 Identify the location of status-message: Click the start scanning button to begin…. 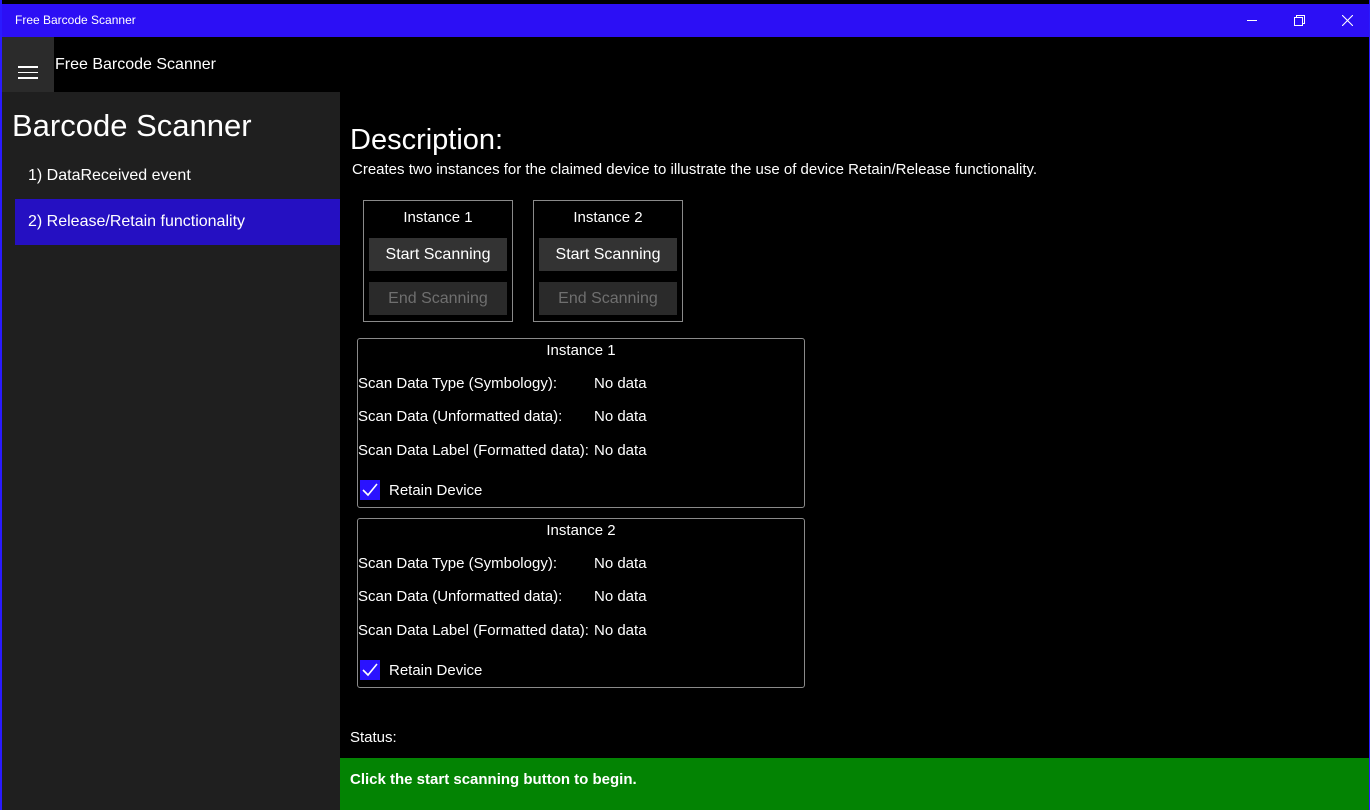
(493, 779).